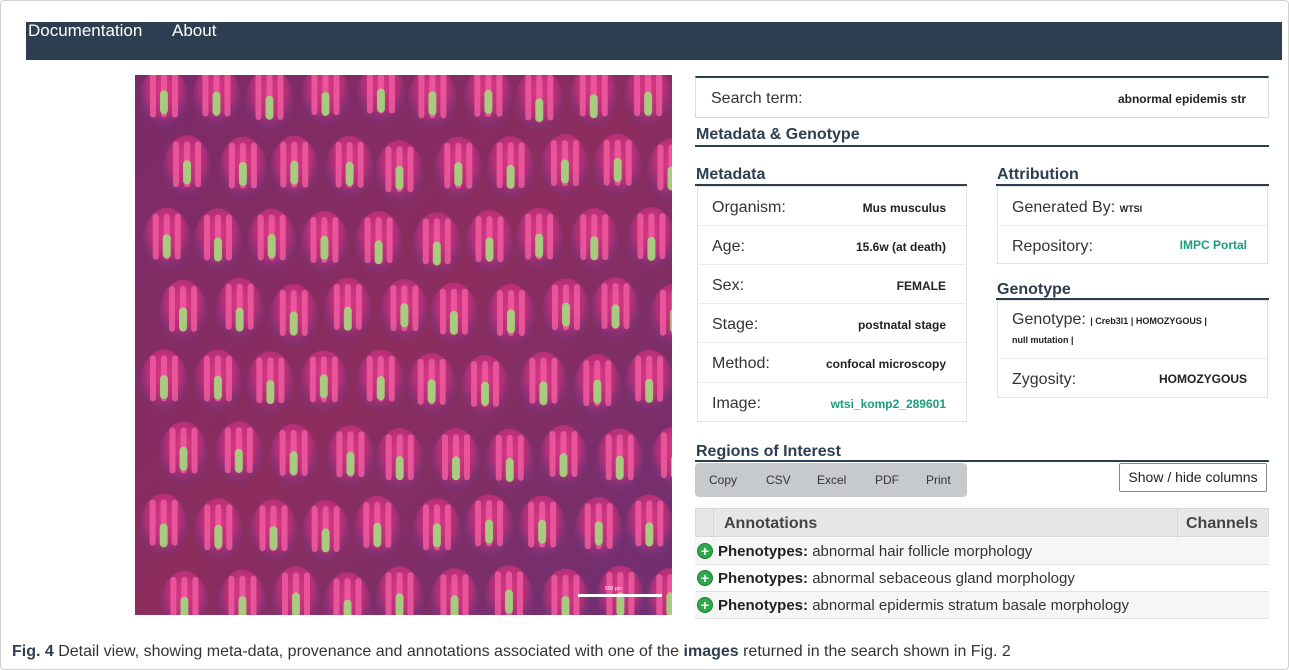 Image resolution: width=1289 pixels, height=670 pixels. Describe the element at coordinates (1131, 209) in the screenshot. I see `generated-by-value: WTSI` at that location.